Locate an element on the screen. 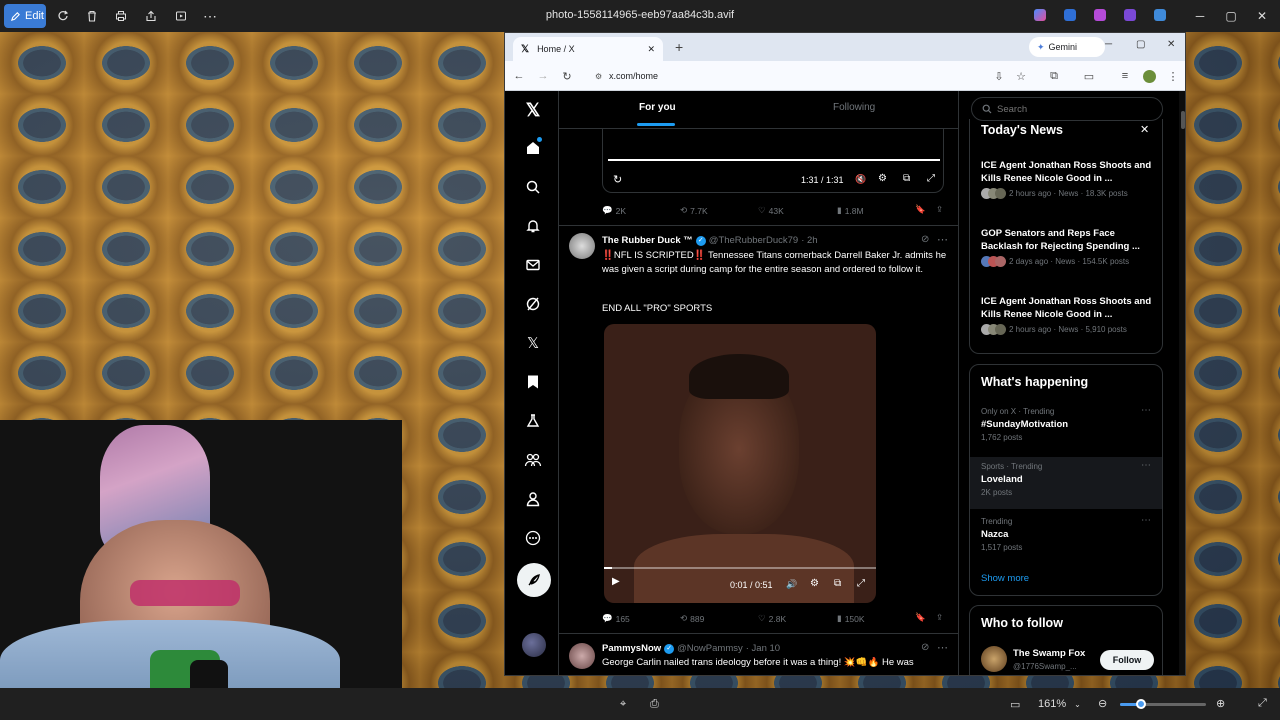  share-icon is located at coordinates (151, 16).